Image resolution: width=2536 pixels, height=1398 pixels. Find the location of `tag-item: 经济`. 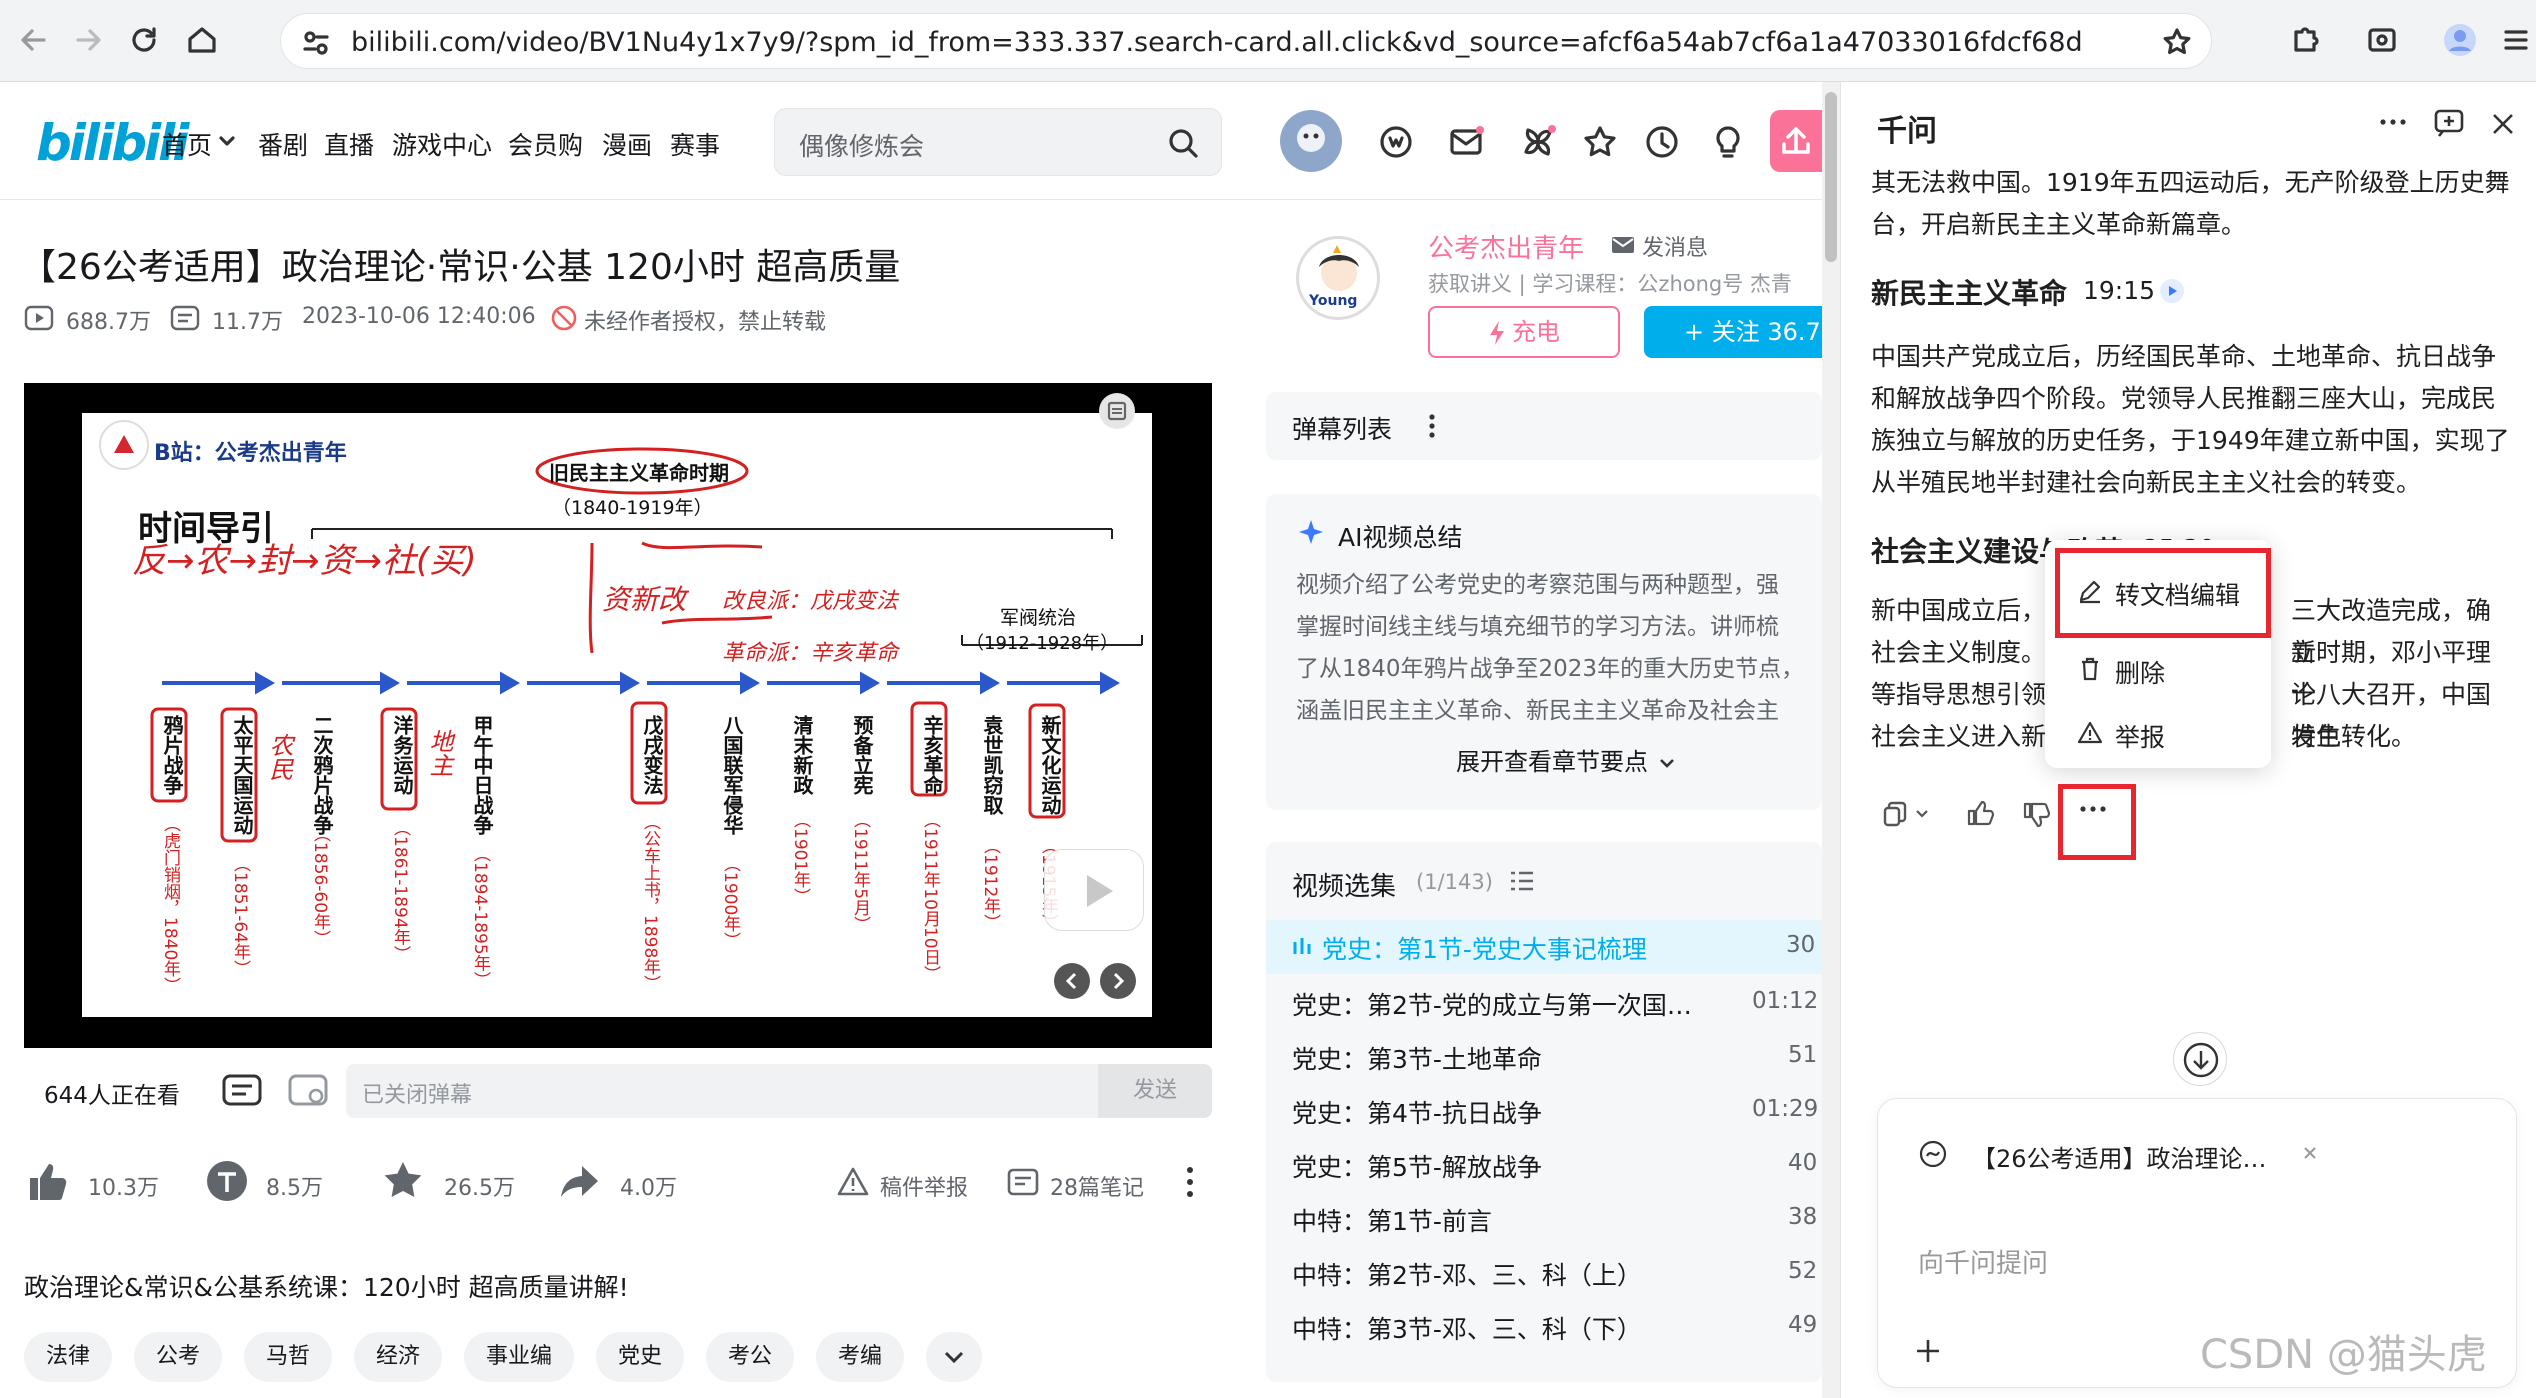

tag-item: 经济 is located at coordinates (398, 1357).